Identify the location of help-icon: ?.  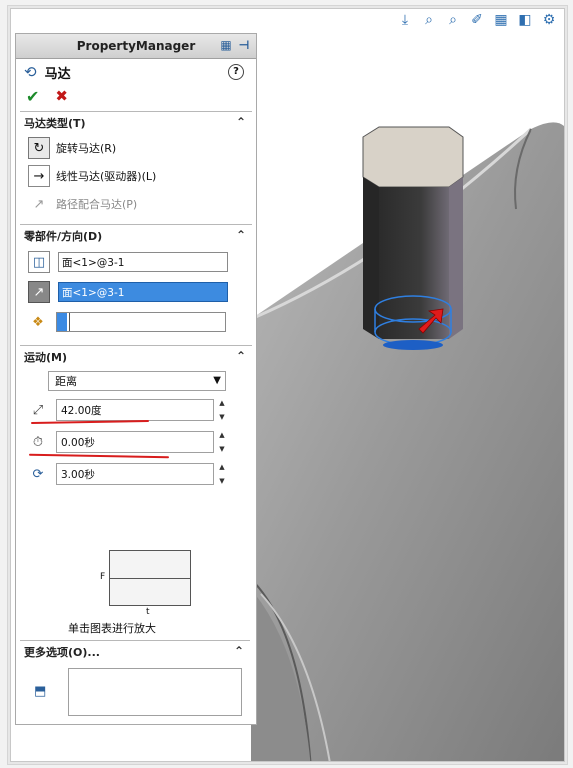
(236, 72).